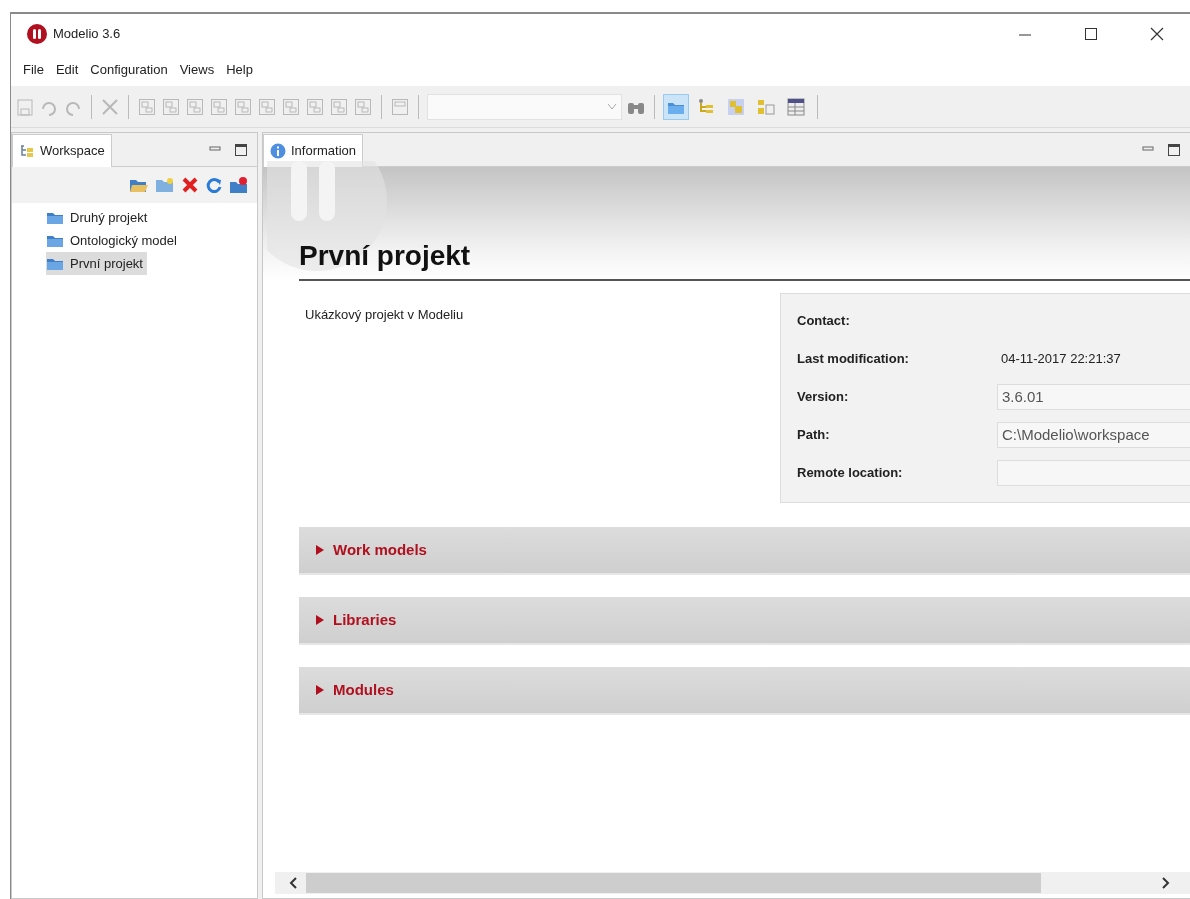 This screenshot has width=1190, height=899. What do you see at coordinates (1165, 883) in the screenshot?
I see `scroll-right-icon` at bounding box center [1165, 883].